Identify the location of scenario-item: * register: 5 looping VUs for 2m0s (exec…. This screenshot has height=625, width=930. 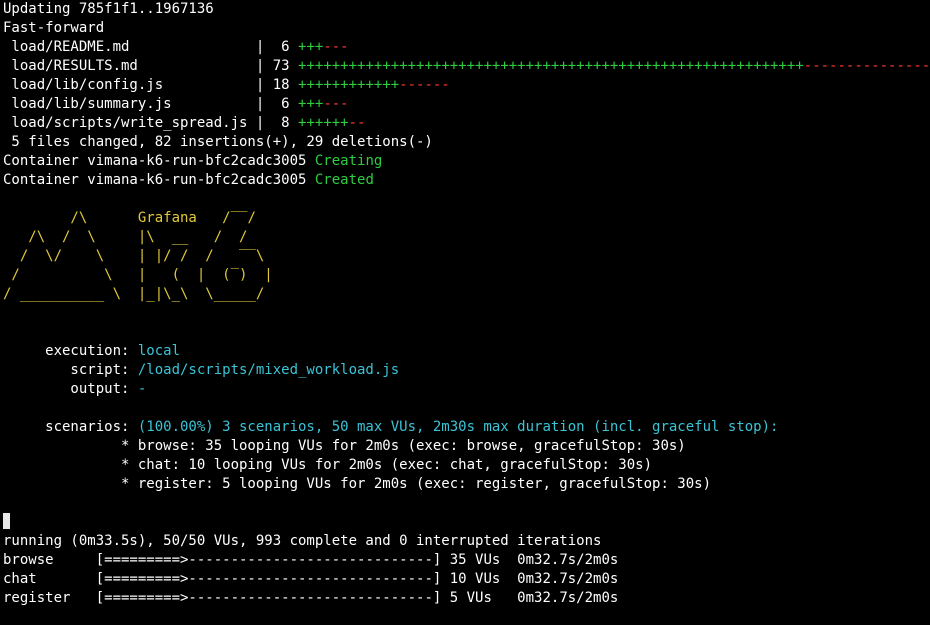
(357, 484).